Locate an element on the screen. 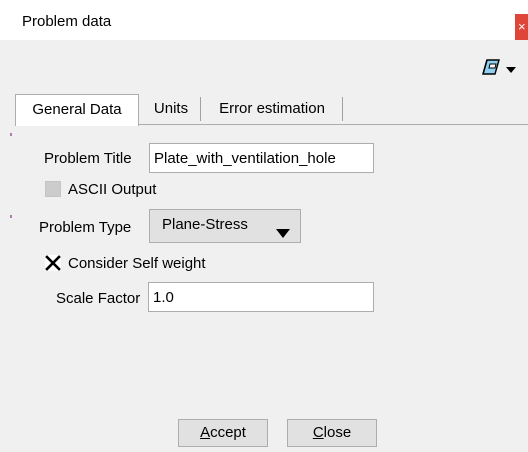 This screenshot has height=452, width=528. accept-label-rest: ccept is located at coordinates (228, 432).